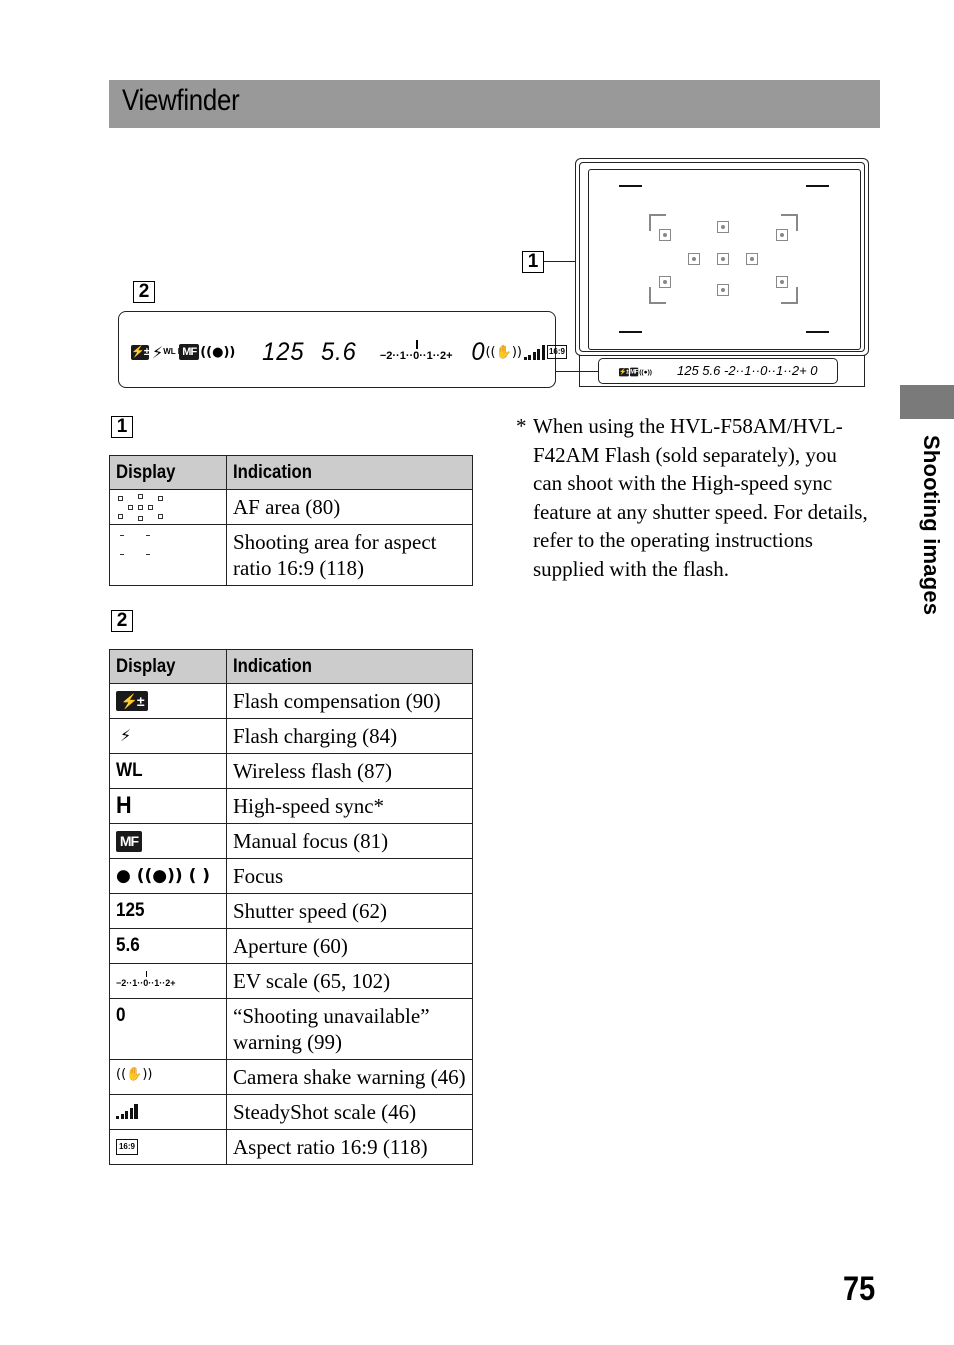 This screenshot has height=1345, width=954. I want to click on table-row: H High-speed sync*, so click(291, 806).